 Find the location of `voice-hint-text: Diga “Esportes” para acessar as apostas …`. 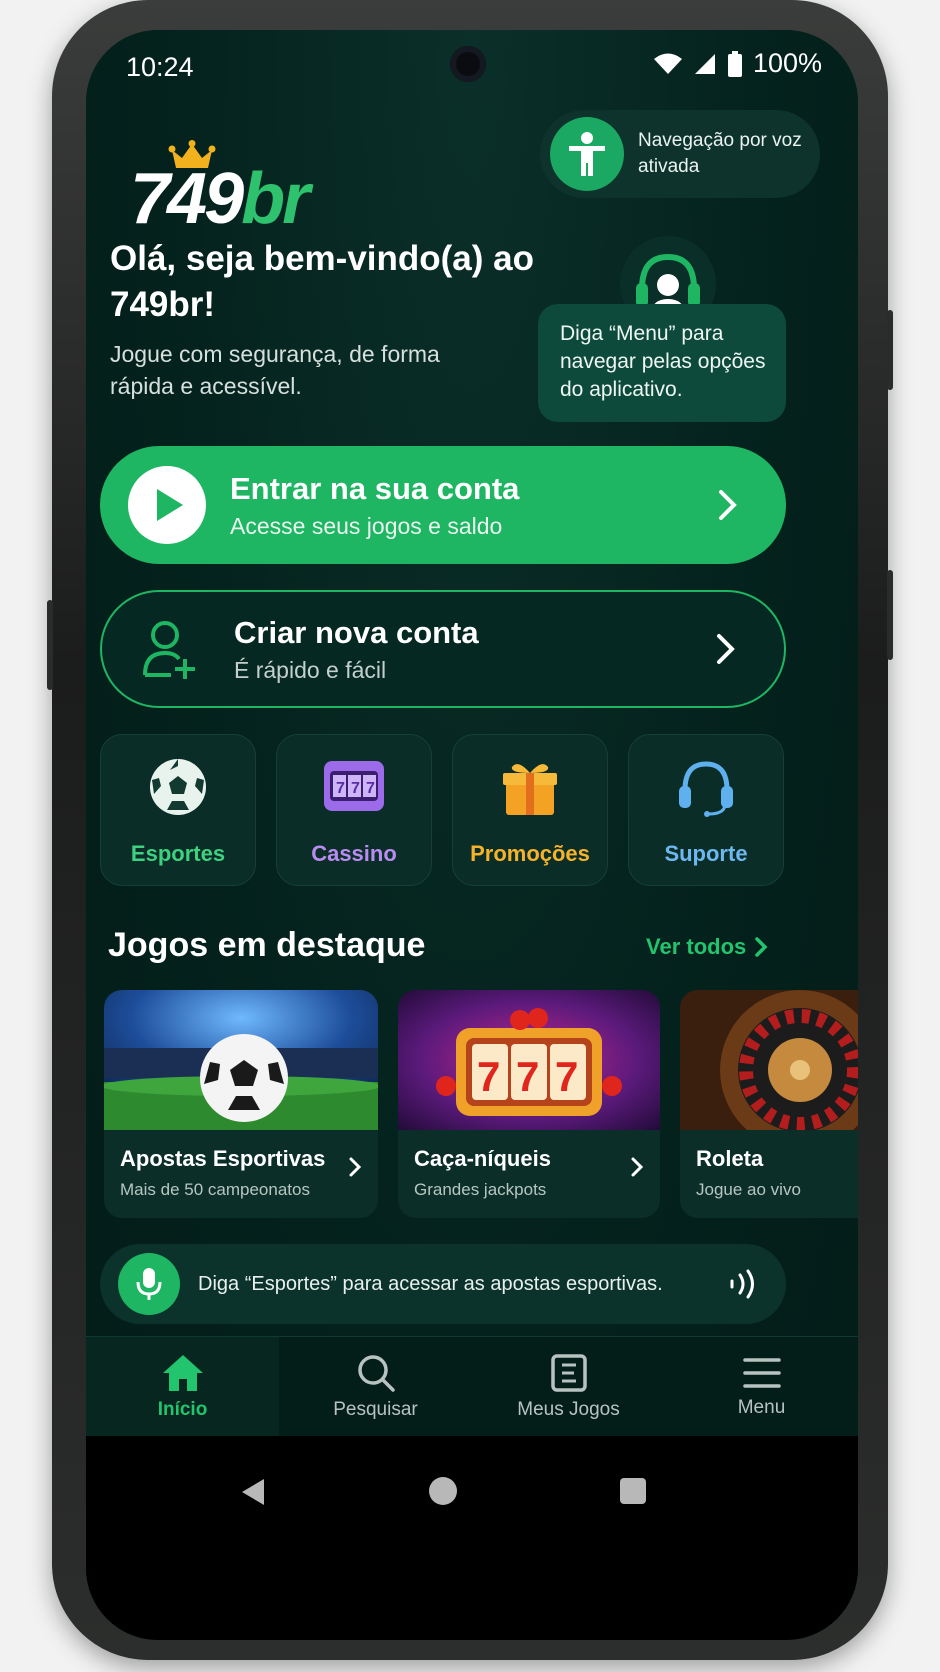

voice-hint-text: Diga “Esportes” para acessar as apostas … is located at coordinates (430, 1283).